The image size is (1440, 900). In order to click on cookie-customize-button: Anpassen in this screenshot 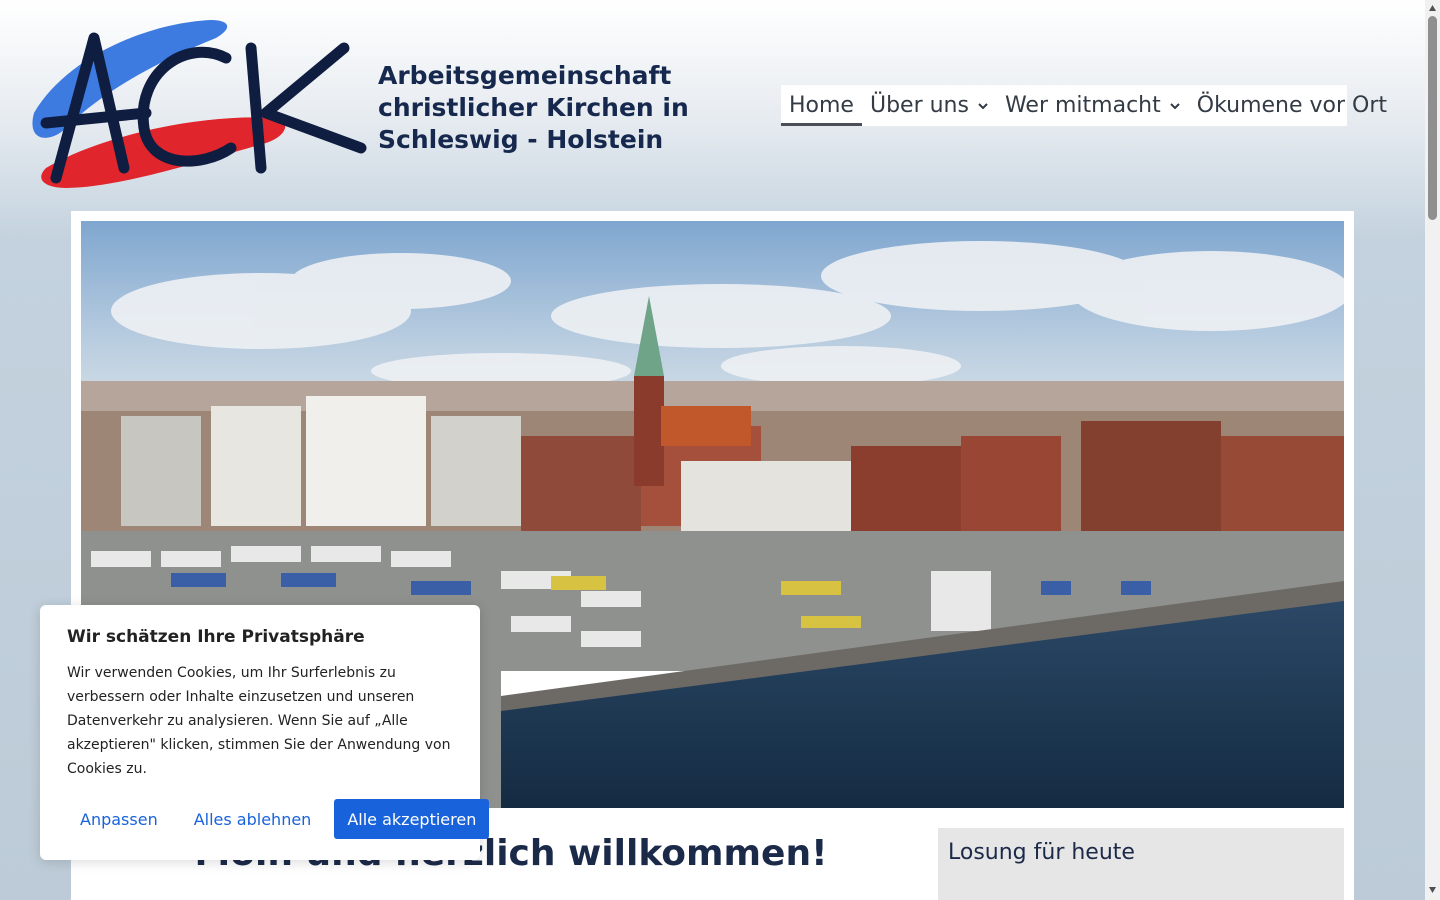, I will do `click(119, 819)`.